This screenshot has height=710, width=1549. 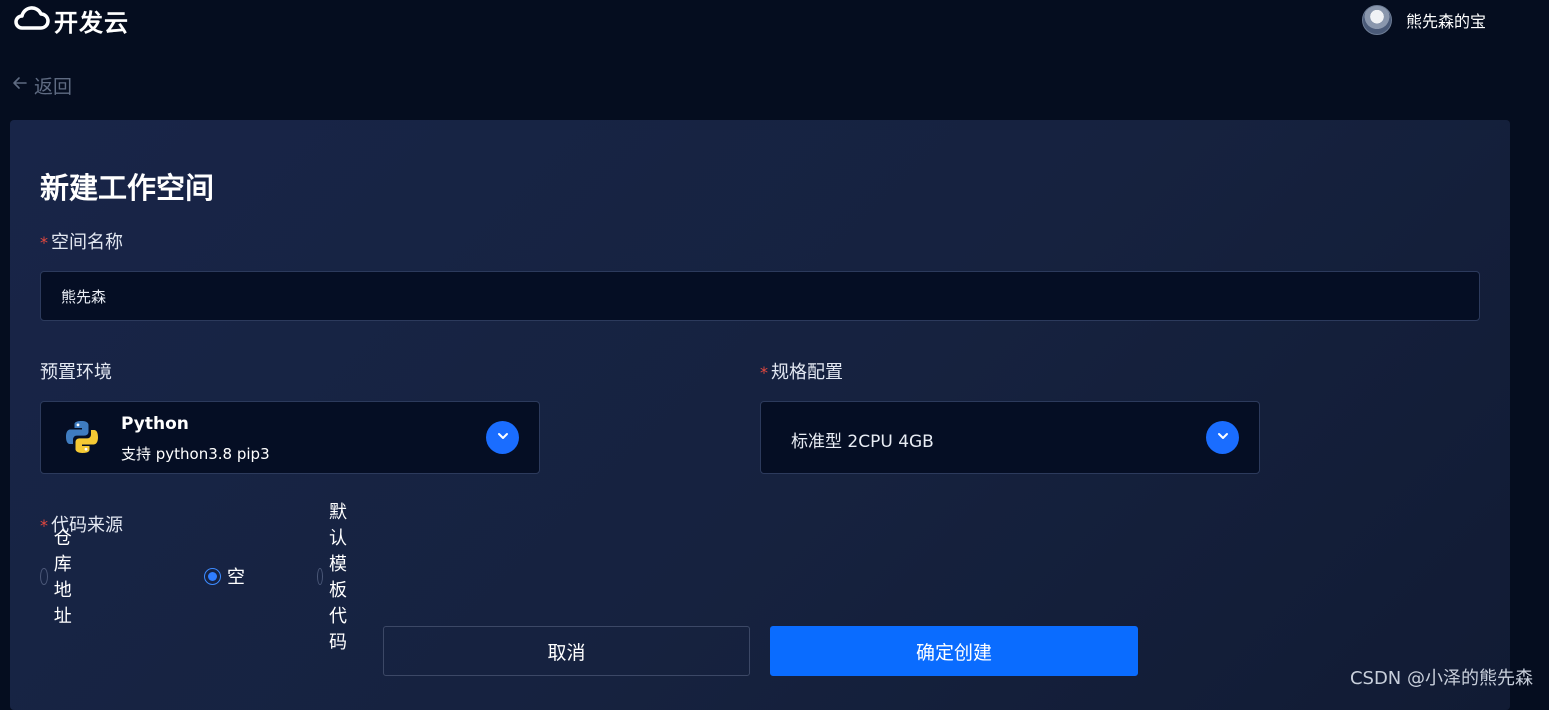 I want to click on watermark: CSDN @小泽的熊先森, so click(x=1441, y=678).